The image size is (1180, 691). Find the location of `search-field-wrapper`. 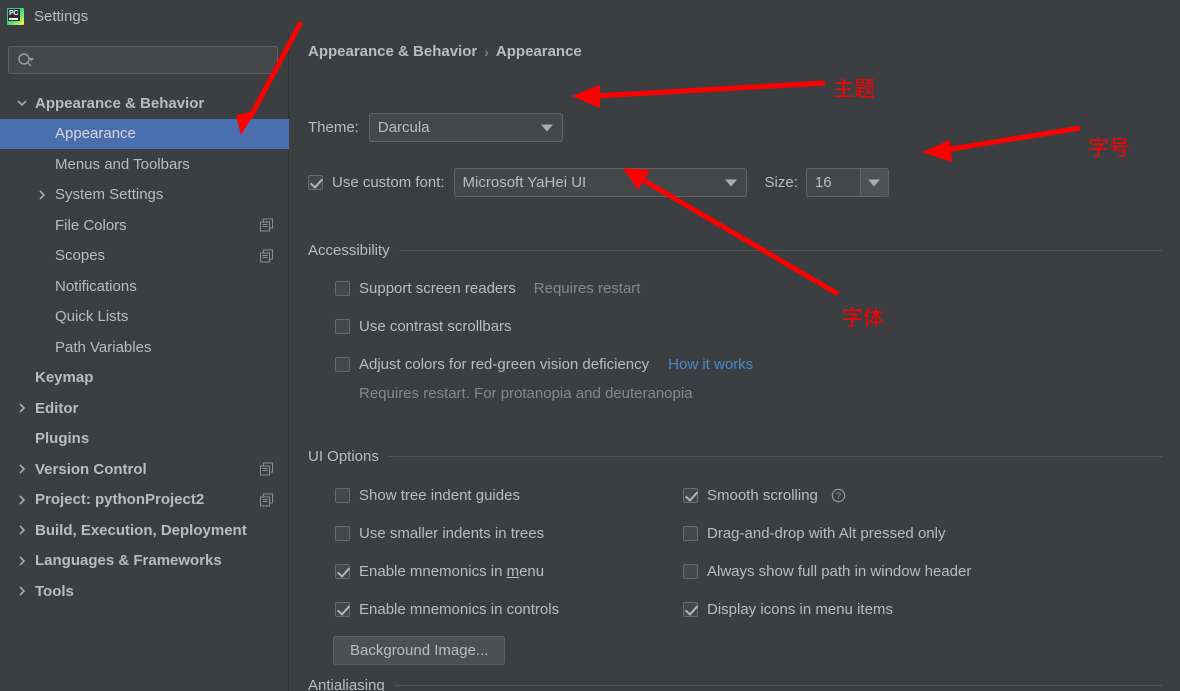

search-field-wrapper is located at coordinates (143, 60).